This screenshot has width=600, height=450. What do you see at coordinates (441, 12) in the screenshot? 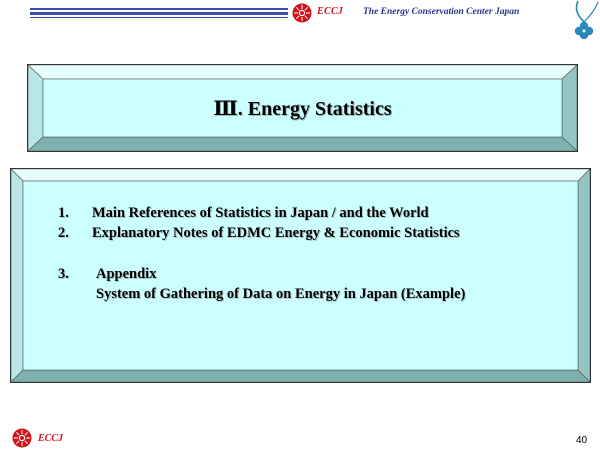
I see `header-org-name: The Energy Conservation Center Japan` at bounding box center [441, 12].